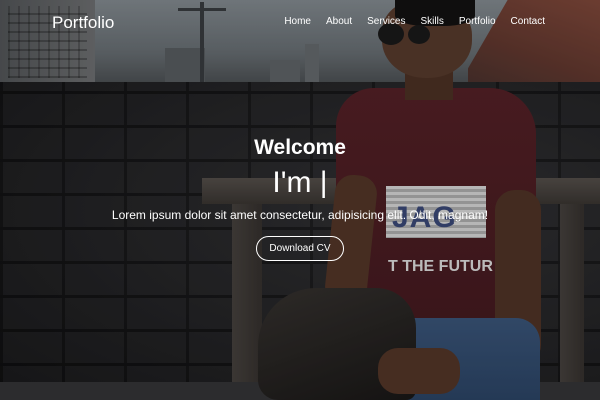  I want to click on hero-welcome: Welcome, so click(300, 147).